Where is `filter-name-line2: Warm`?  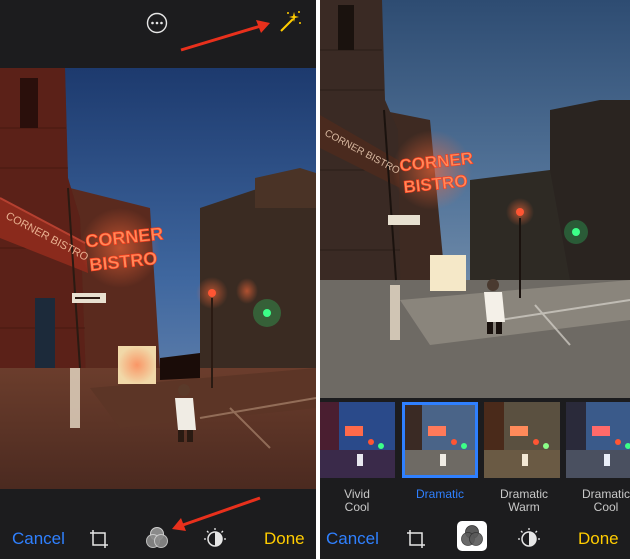 filter-name-line2: Warm is located at coordinates (524, 507).